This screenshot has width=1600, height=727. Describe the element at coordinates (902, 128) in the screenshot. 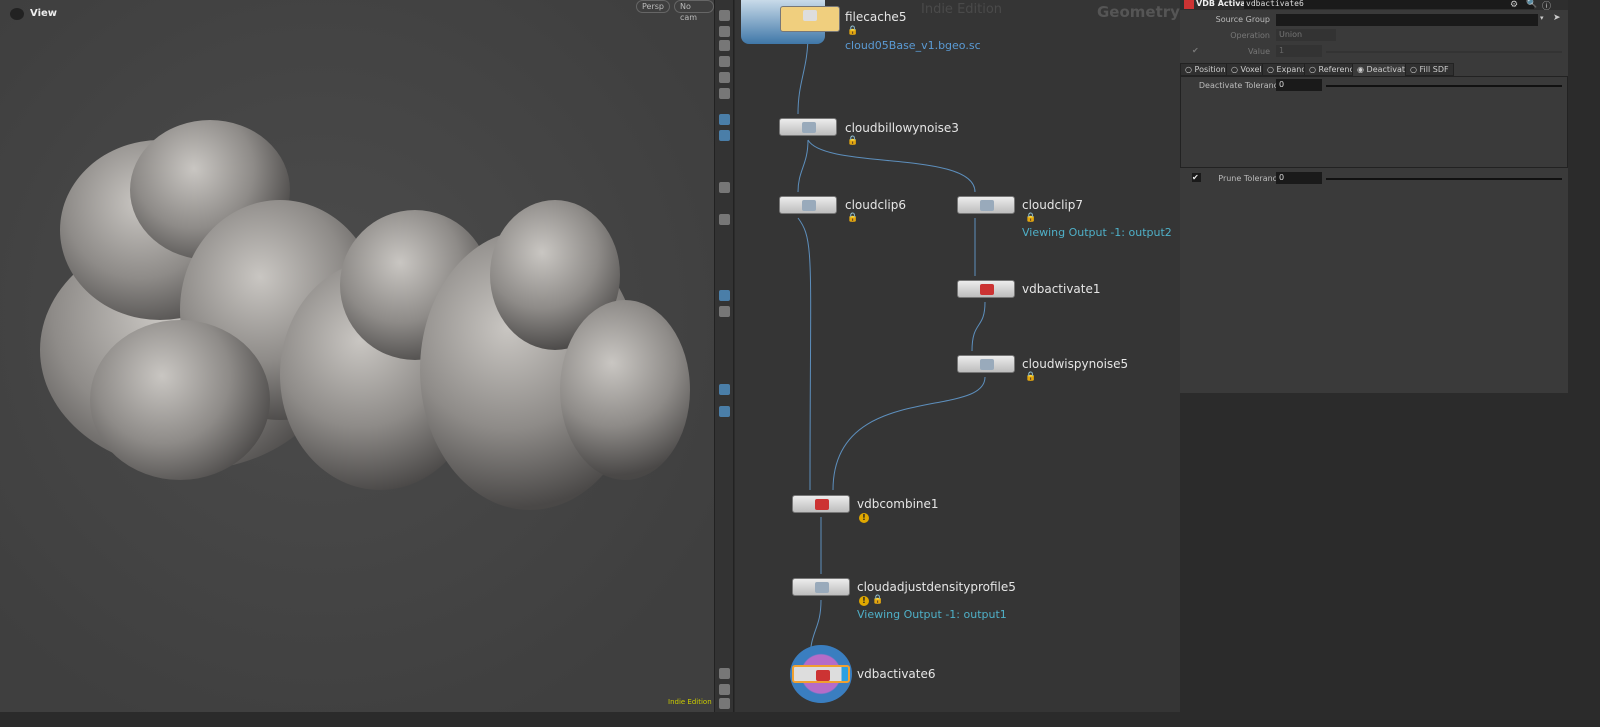

I see `node-label: cloudbillowynoise3` at that location.